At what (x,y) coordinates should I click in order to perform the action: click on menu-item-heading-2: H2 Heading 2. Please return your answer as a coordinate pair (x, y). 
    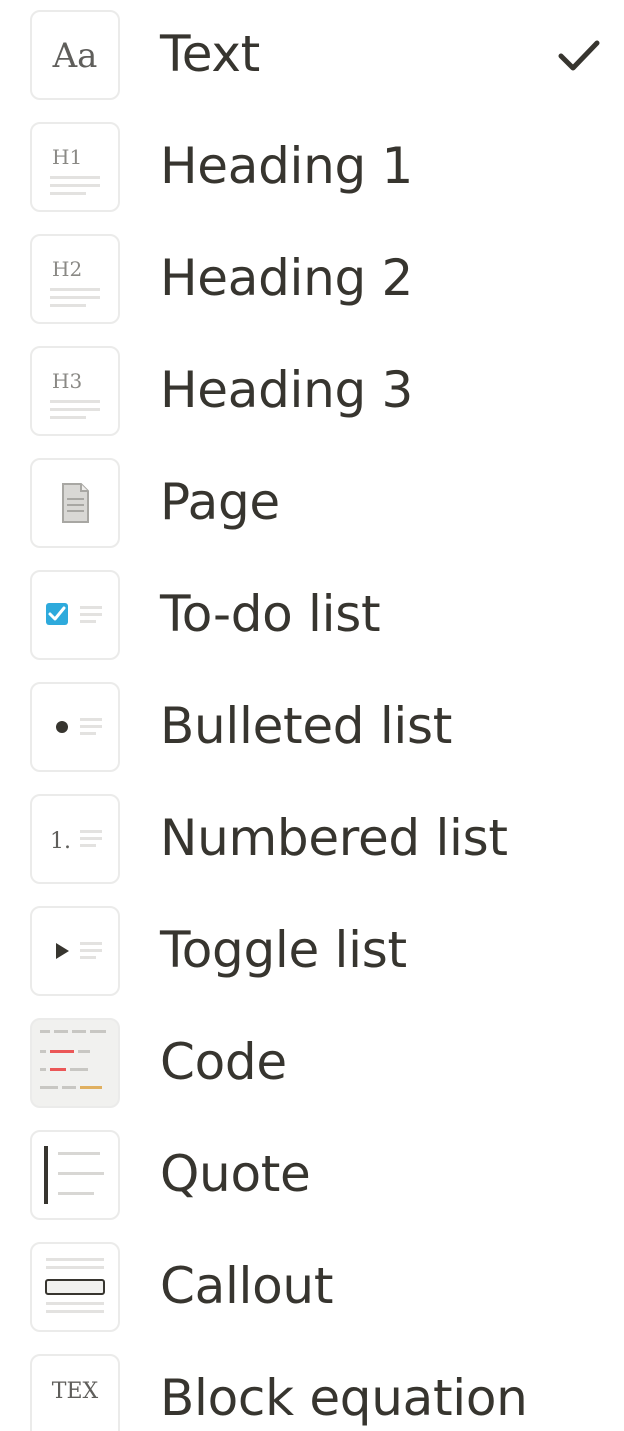
    Looking at the image, I should click on (312, 280).